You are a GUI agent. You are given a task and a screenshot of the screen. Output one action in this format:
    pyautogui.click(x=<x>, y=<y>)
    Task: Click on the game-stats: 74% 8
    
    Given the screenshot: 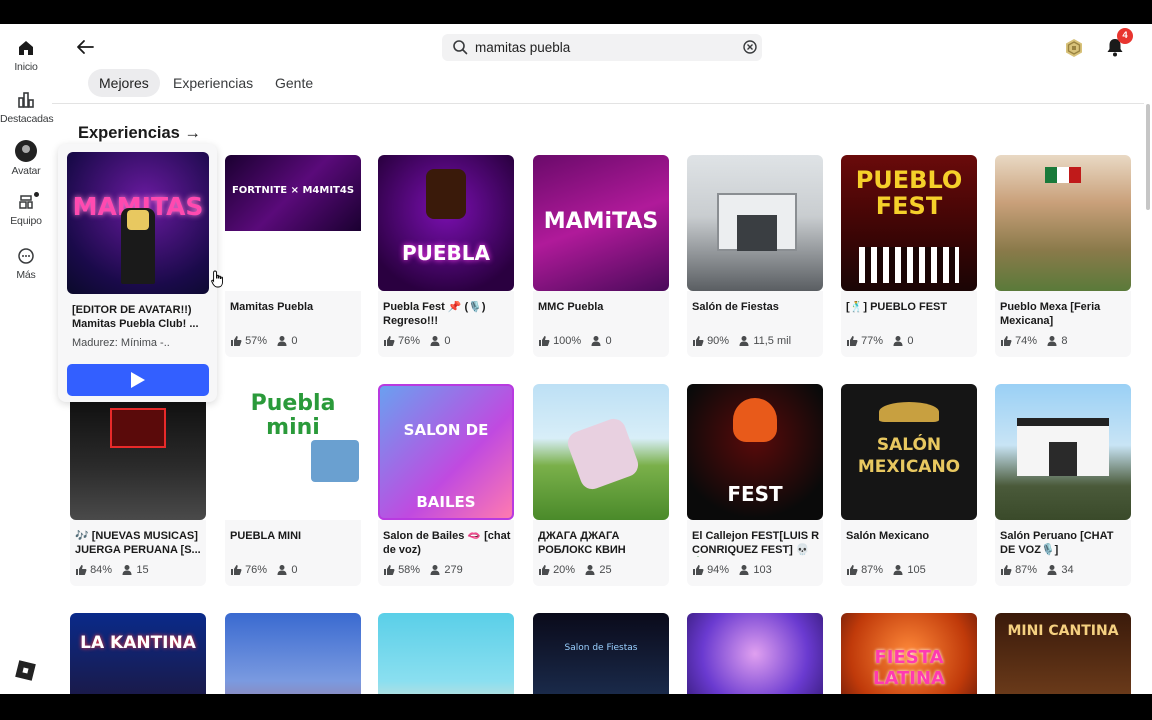 What is the action you would take?
    pyautogui.click(x=1033, y=341)
    